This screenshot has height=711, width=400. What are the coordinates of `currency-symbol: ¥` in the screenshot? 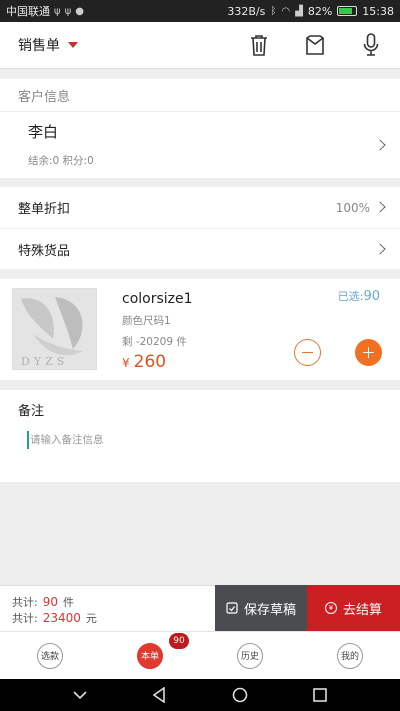 It's located at (126, 363).